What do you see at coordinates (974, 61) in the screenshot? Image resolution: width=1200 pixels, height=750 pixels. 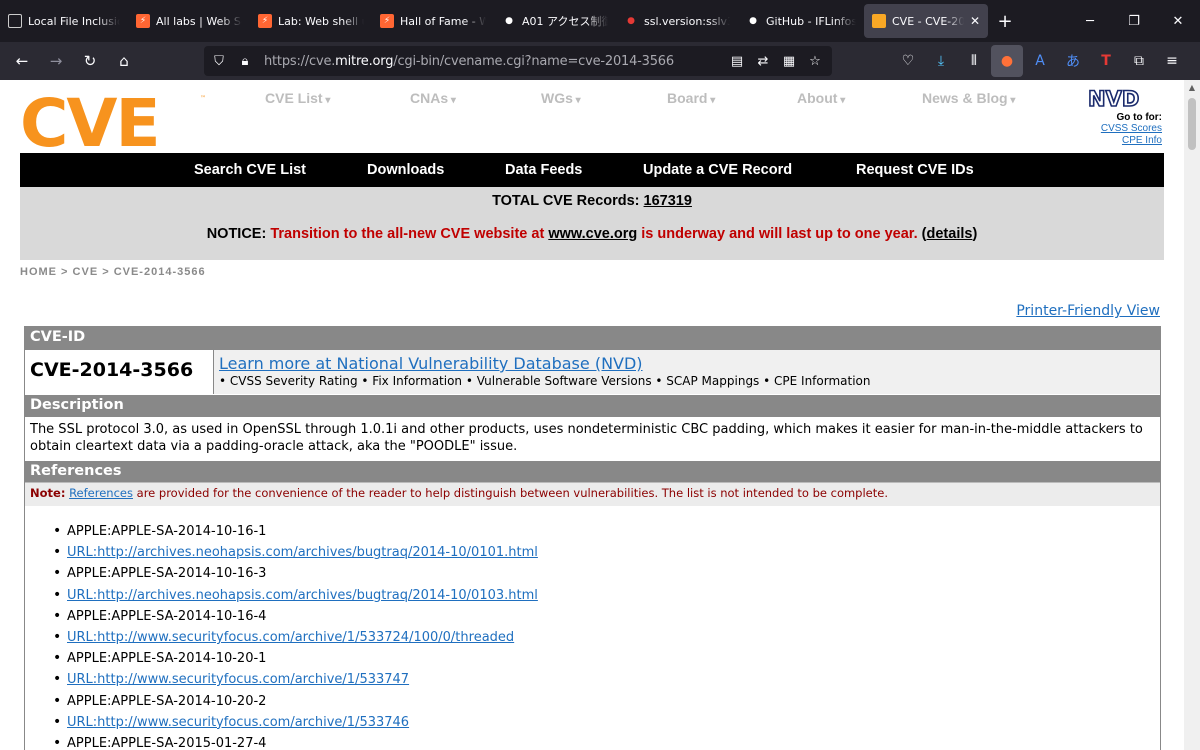 I see `library-icon: ⫴` at bounding box center [974, 61].